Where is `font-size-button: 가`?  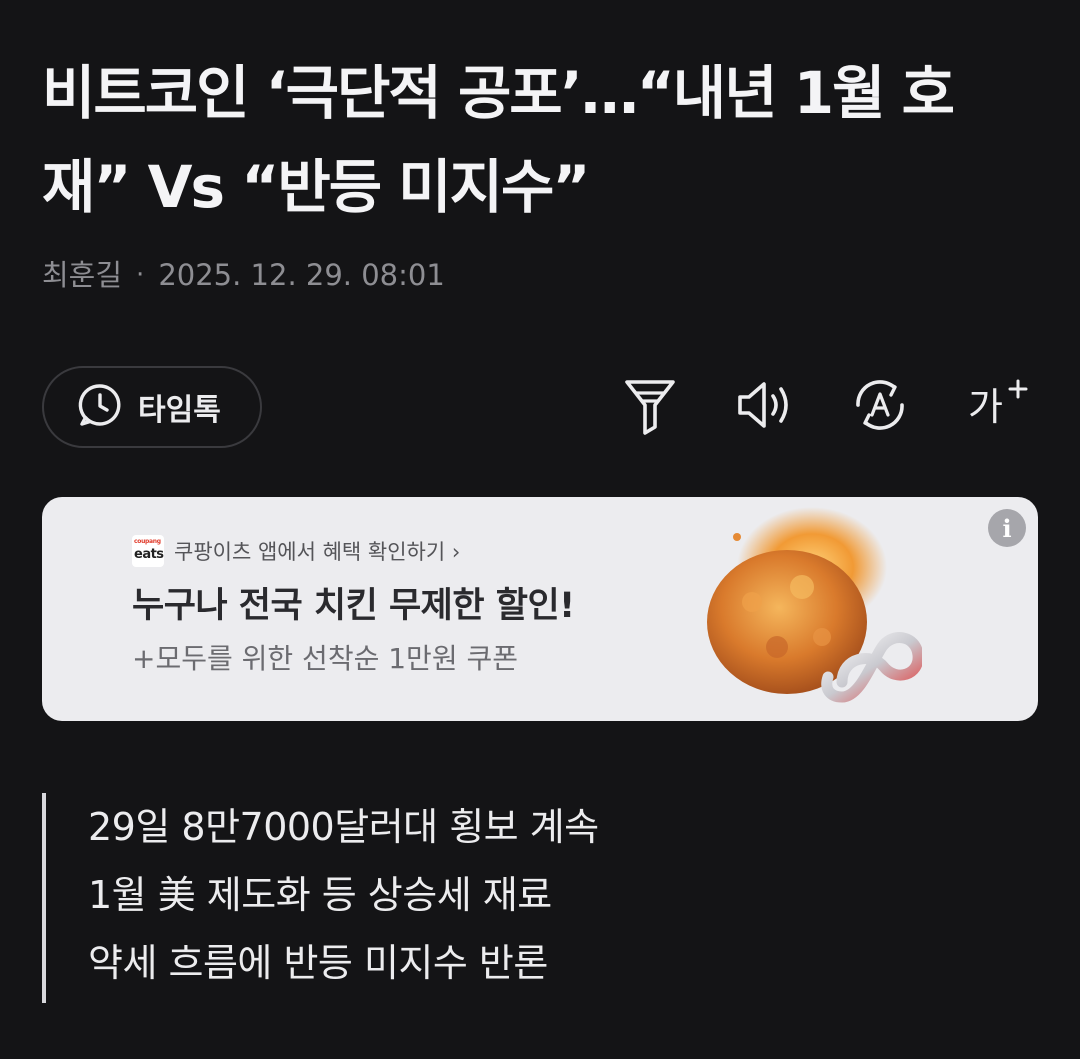
font-size-button: 가 is located at coordinates (995, 407).